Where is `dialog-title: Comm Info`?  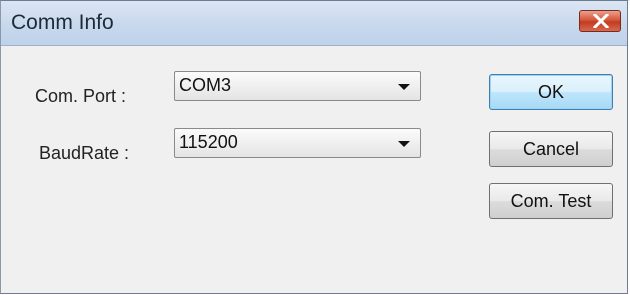
dialog-title: Comm Info is located at coordinates (62, 22).